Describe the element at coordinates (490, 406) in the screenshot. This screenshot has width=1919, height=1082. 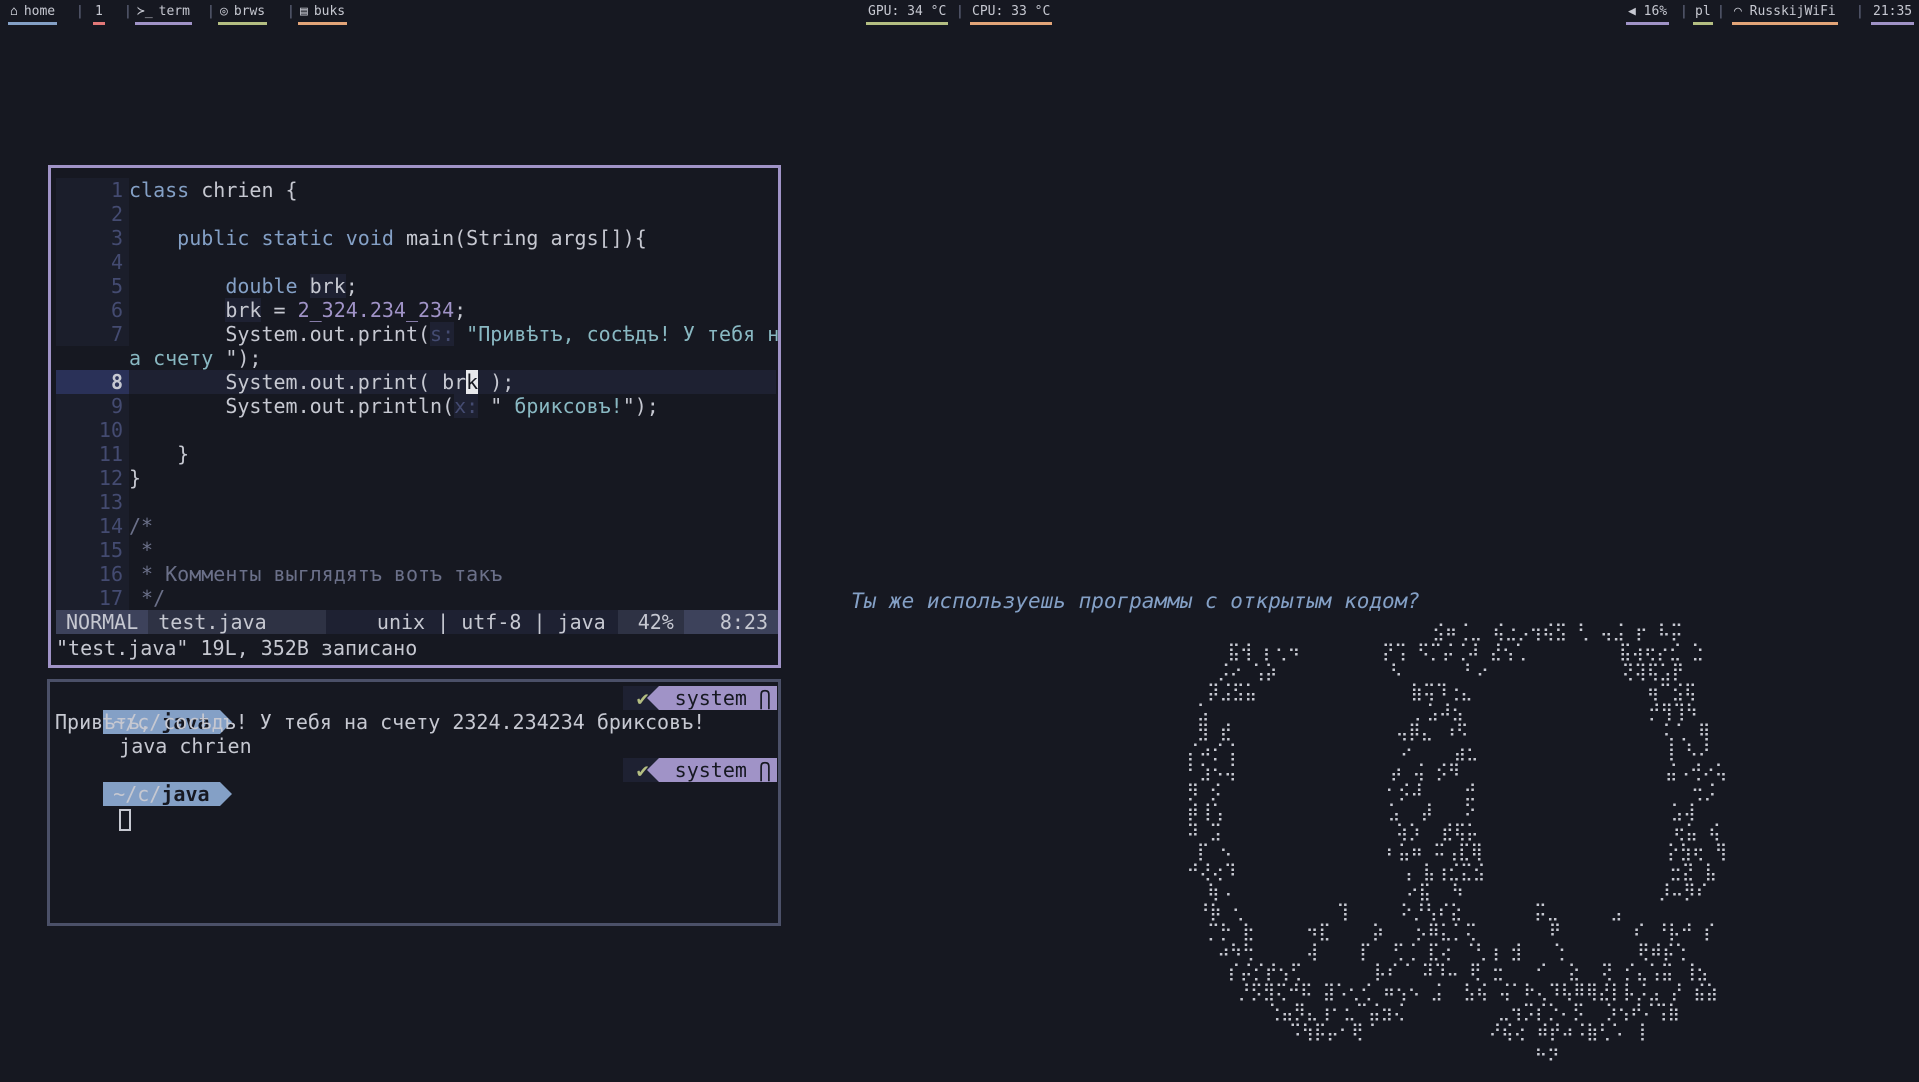
I see `code-token: "` at that location.